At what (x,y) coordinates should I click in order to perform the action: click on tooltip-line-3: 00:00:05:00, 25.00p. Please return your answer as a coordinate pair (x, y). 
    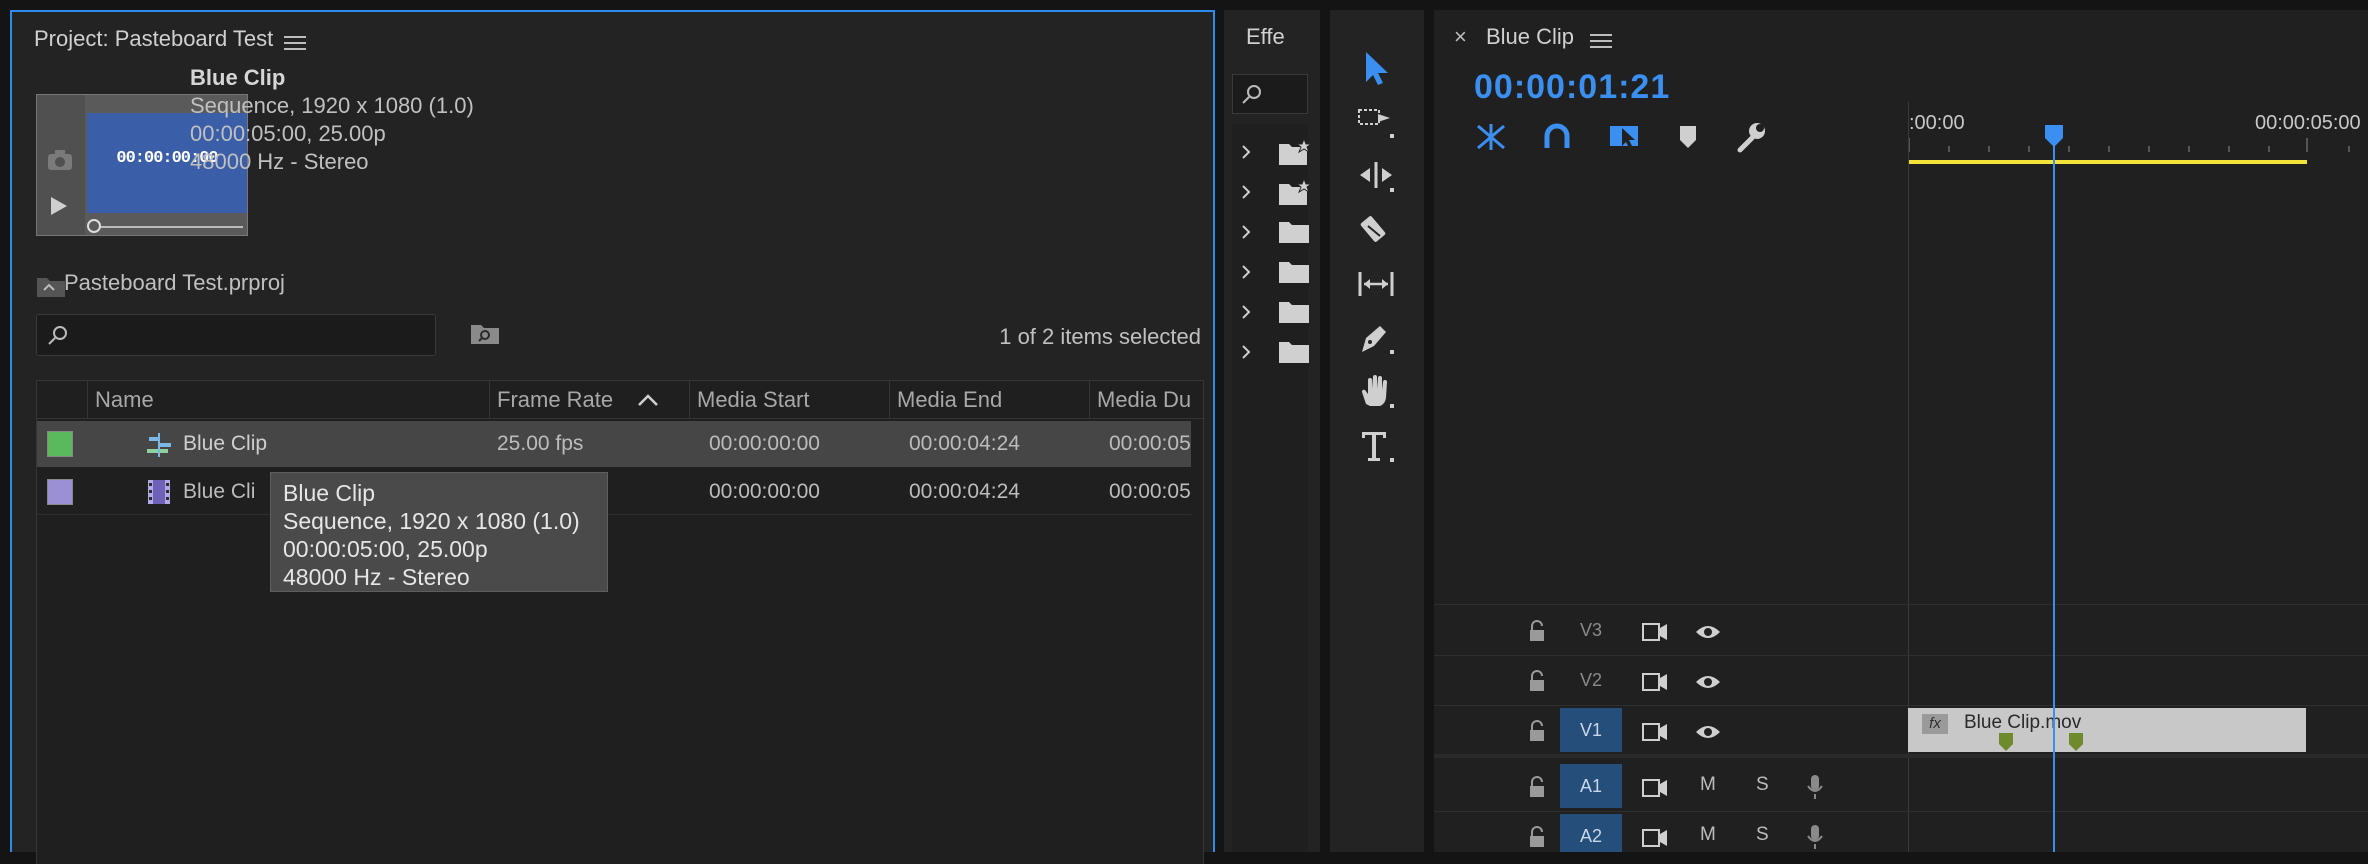
    Looking at the image, I should click on (385, 549).